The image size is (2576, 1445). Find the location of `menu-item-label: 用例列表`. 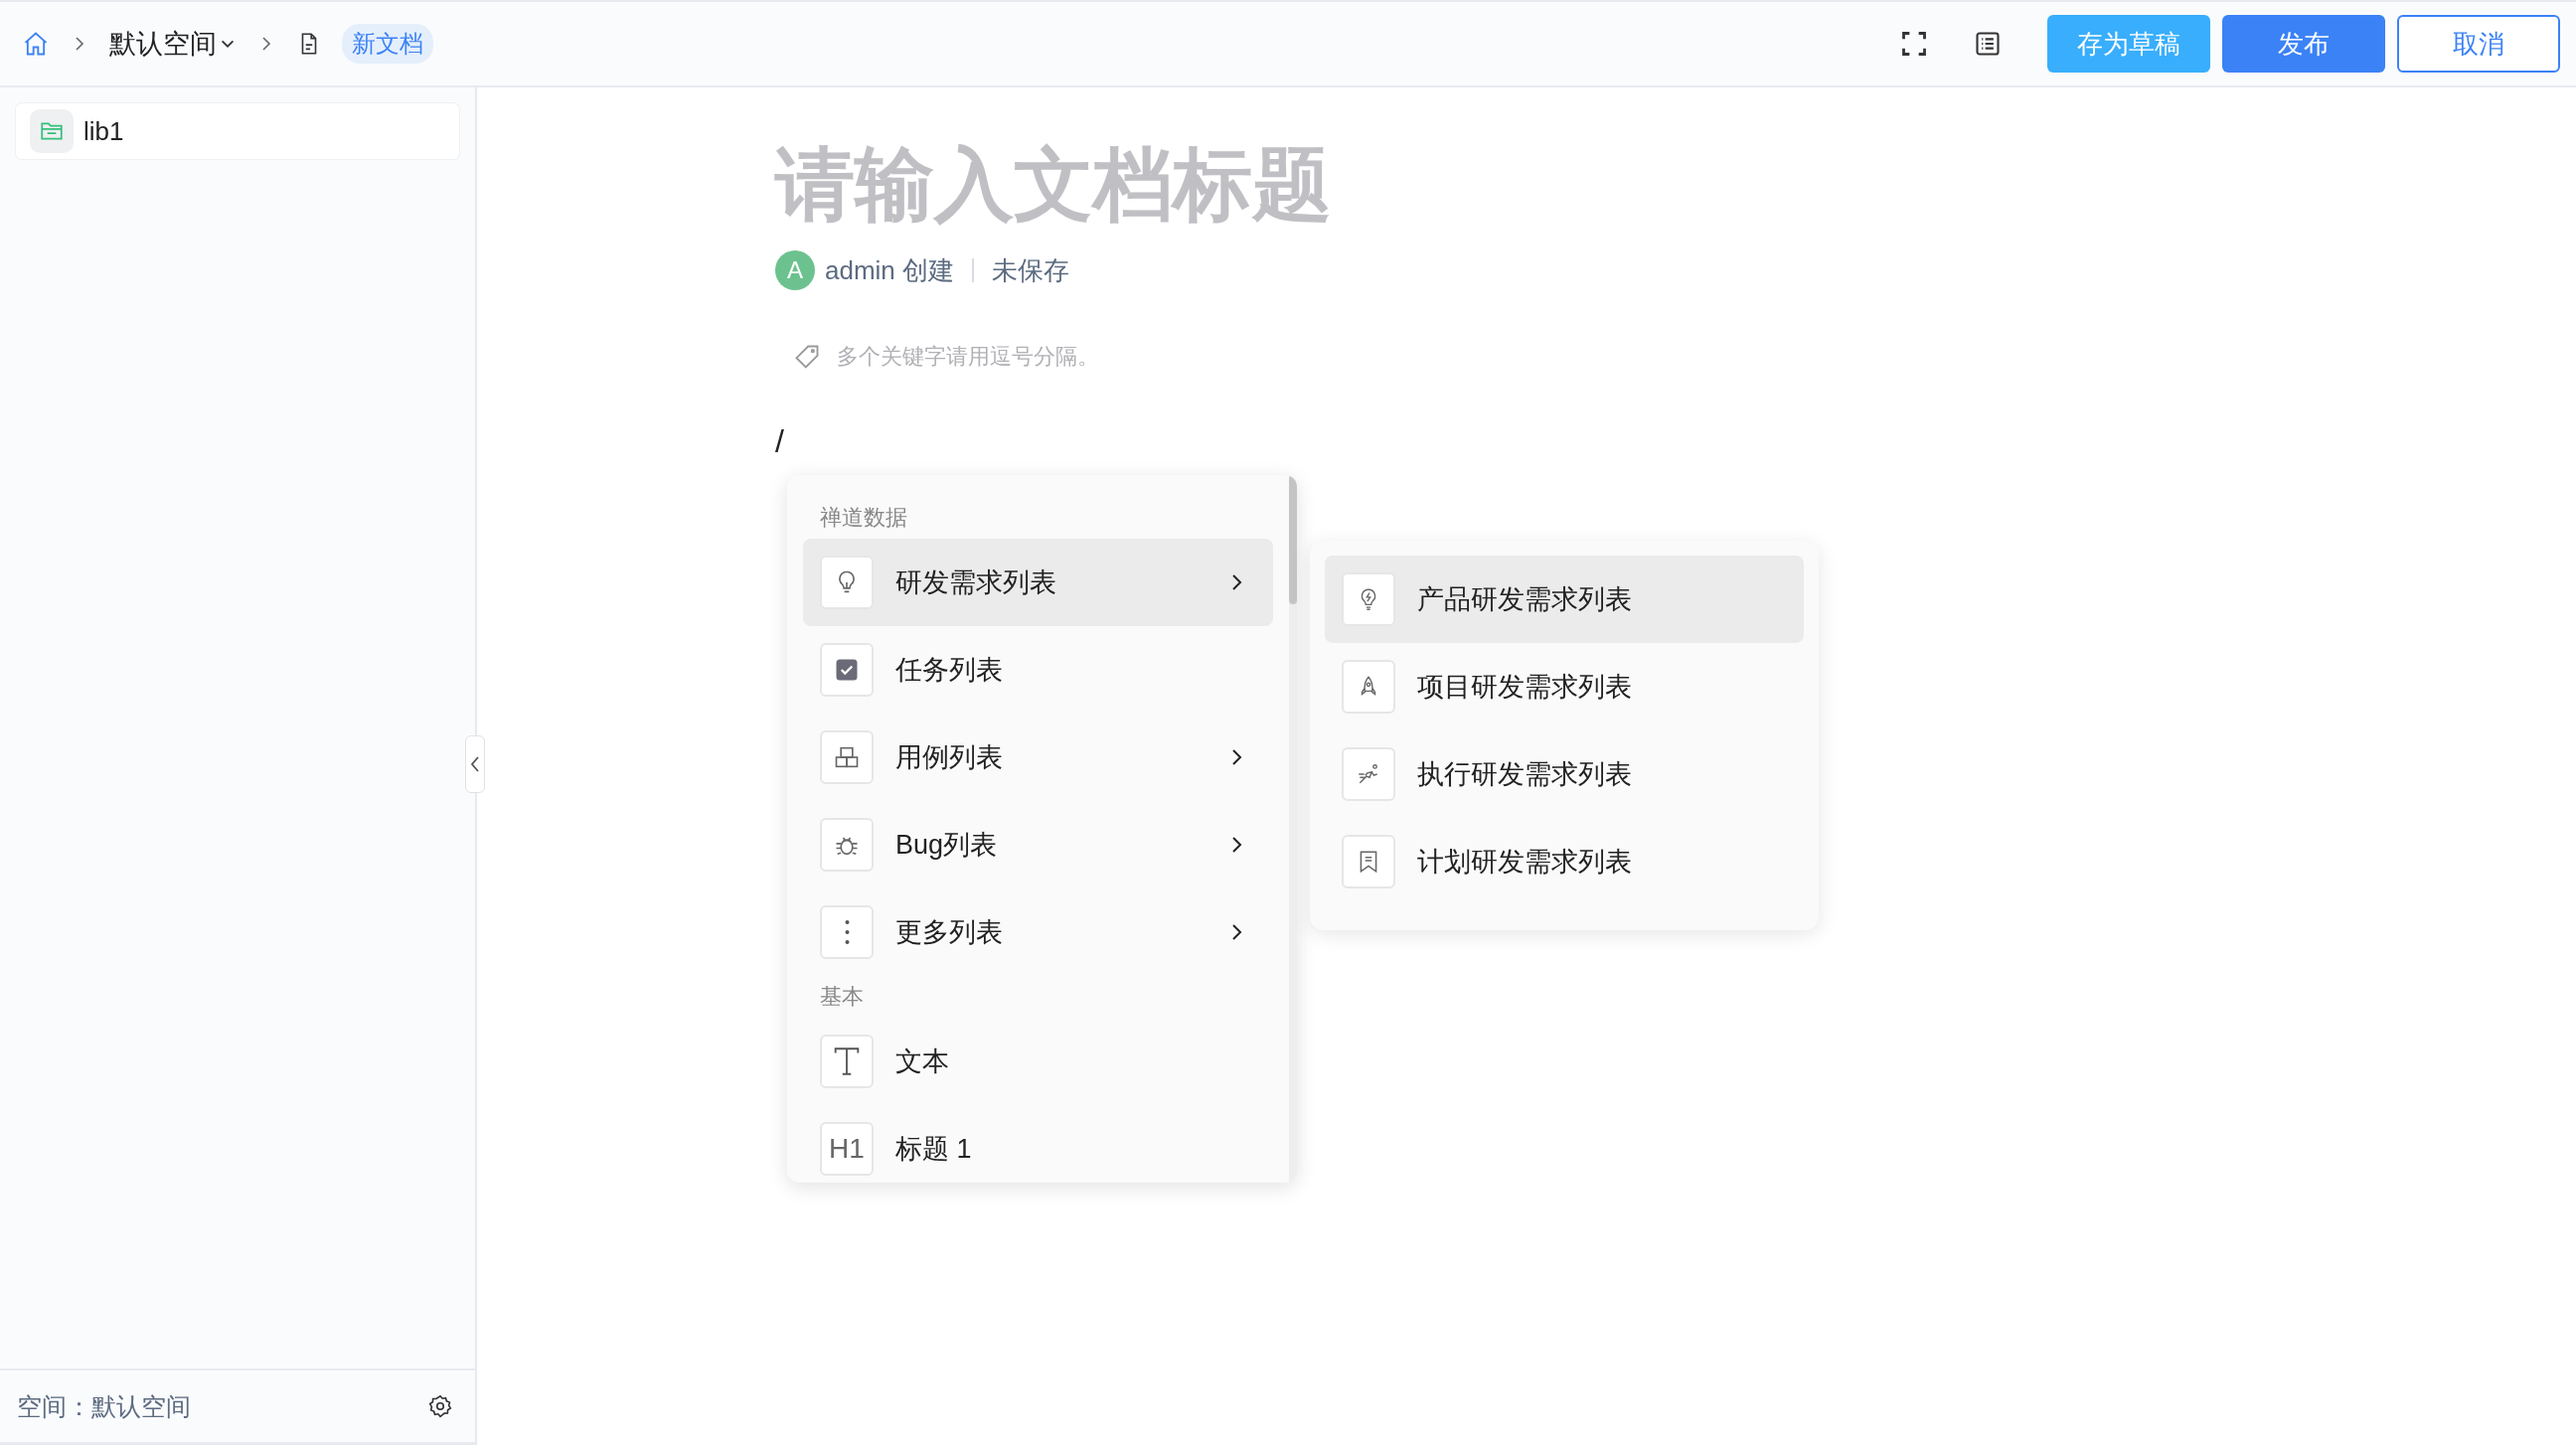

menu-item-label: 用例列表 is located at coordinates (949, 757).